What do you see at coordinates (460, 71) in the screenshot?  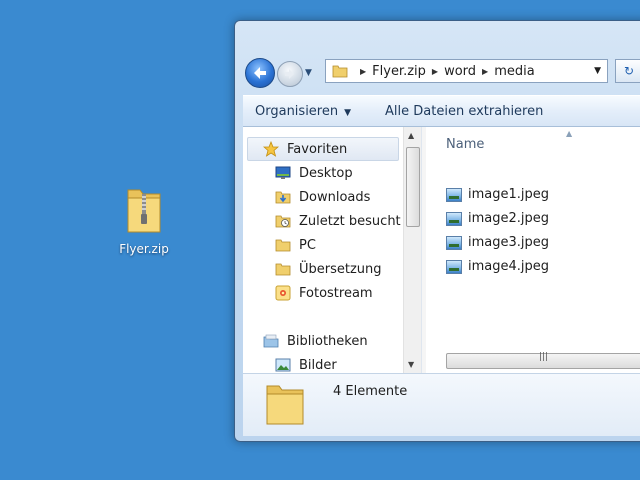 I see `breadcrumb-item-word: word` at bounding box center [460, 71].